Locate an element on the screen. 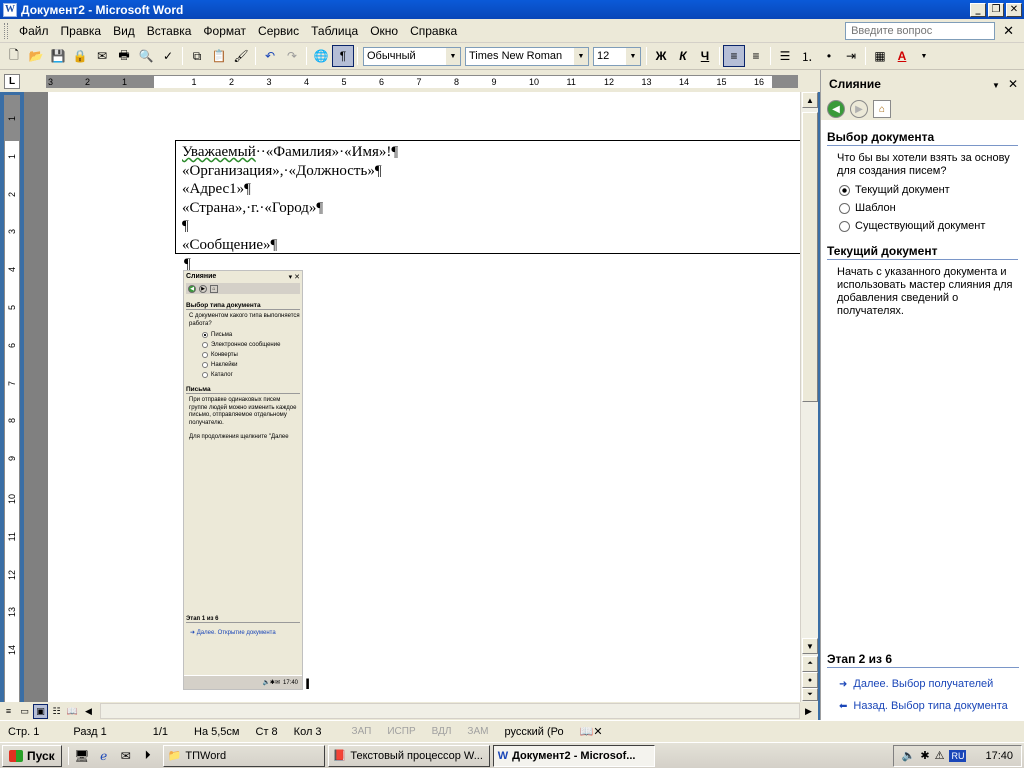 The height and width of the screenshot is (768, 1024). internet-explorer-icon: ℯ is located at coordinates (104, 756).